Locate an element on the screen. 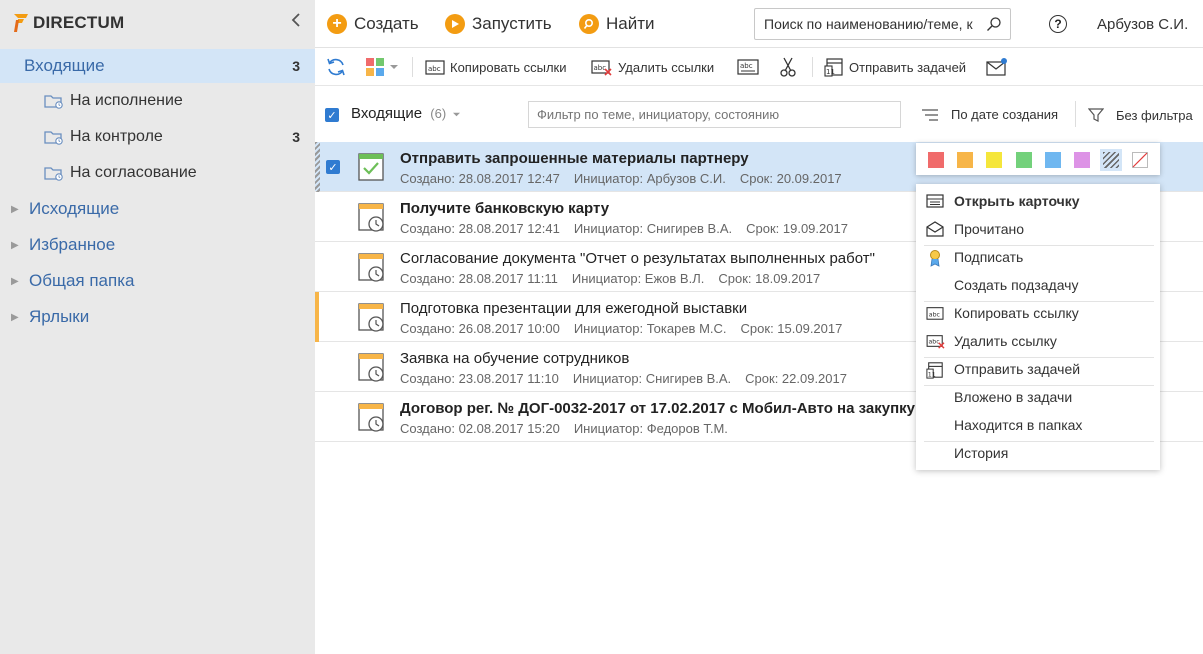 This screenshot has width=1203, height=654. color-swatch-yellow is located at coordinates (994, 160).